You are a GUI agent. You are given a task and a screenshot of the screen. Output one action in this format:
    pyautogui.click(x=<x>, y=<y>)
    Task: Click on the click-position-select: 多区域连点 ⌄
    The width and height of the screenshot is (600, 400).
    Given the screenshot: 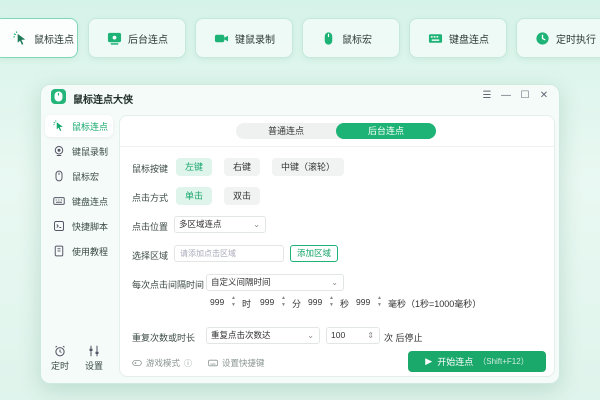 What is the action you would take?
    pyautogui.click(x=220, y=224)
    